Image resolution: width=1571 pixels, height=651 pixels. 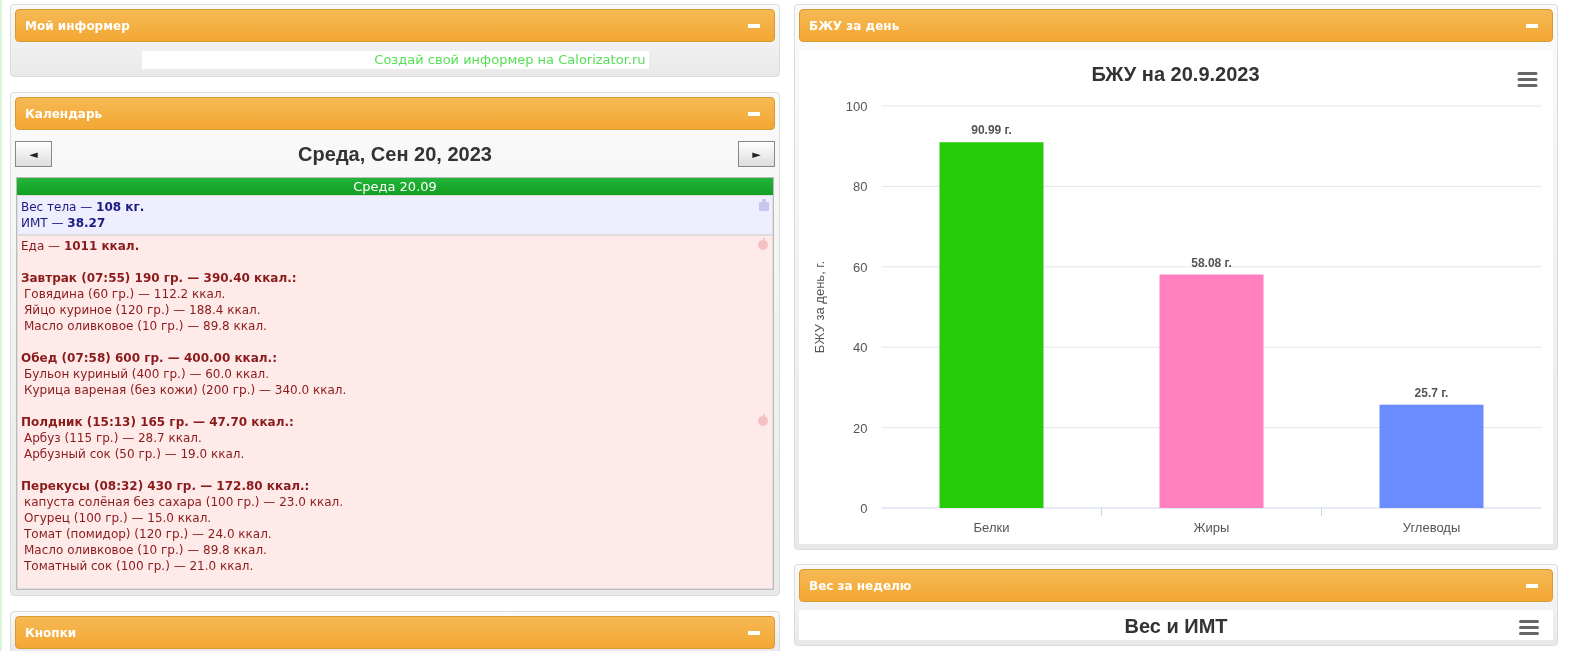 What do you see at coordinates (158, 422) in the screenshot?
I see `meal-heading: Полдник (15:13) 165 гр. — 47.70 ккал.:` at bounding box center [158, 422].